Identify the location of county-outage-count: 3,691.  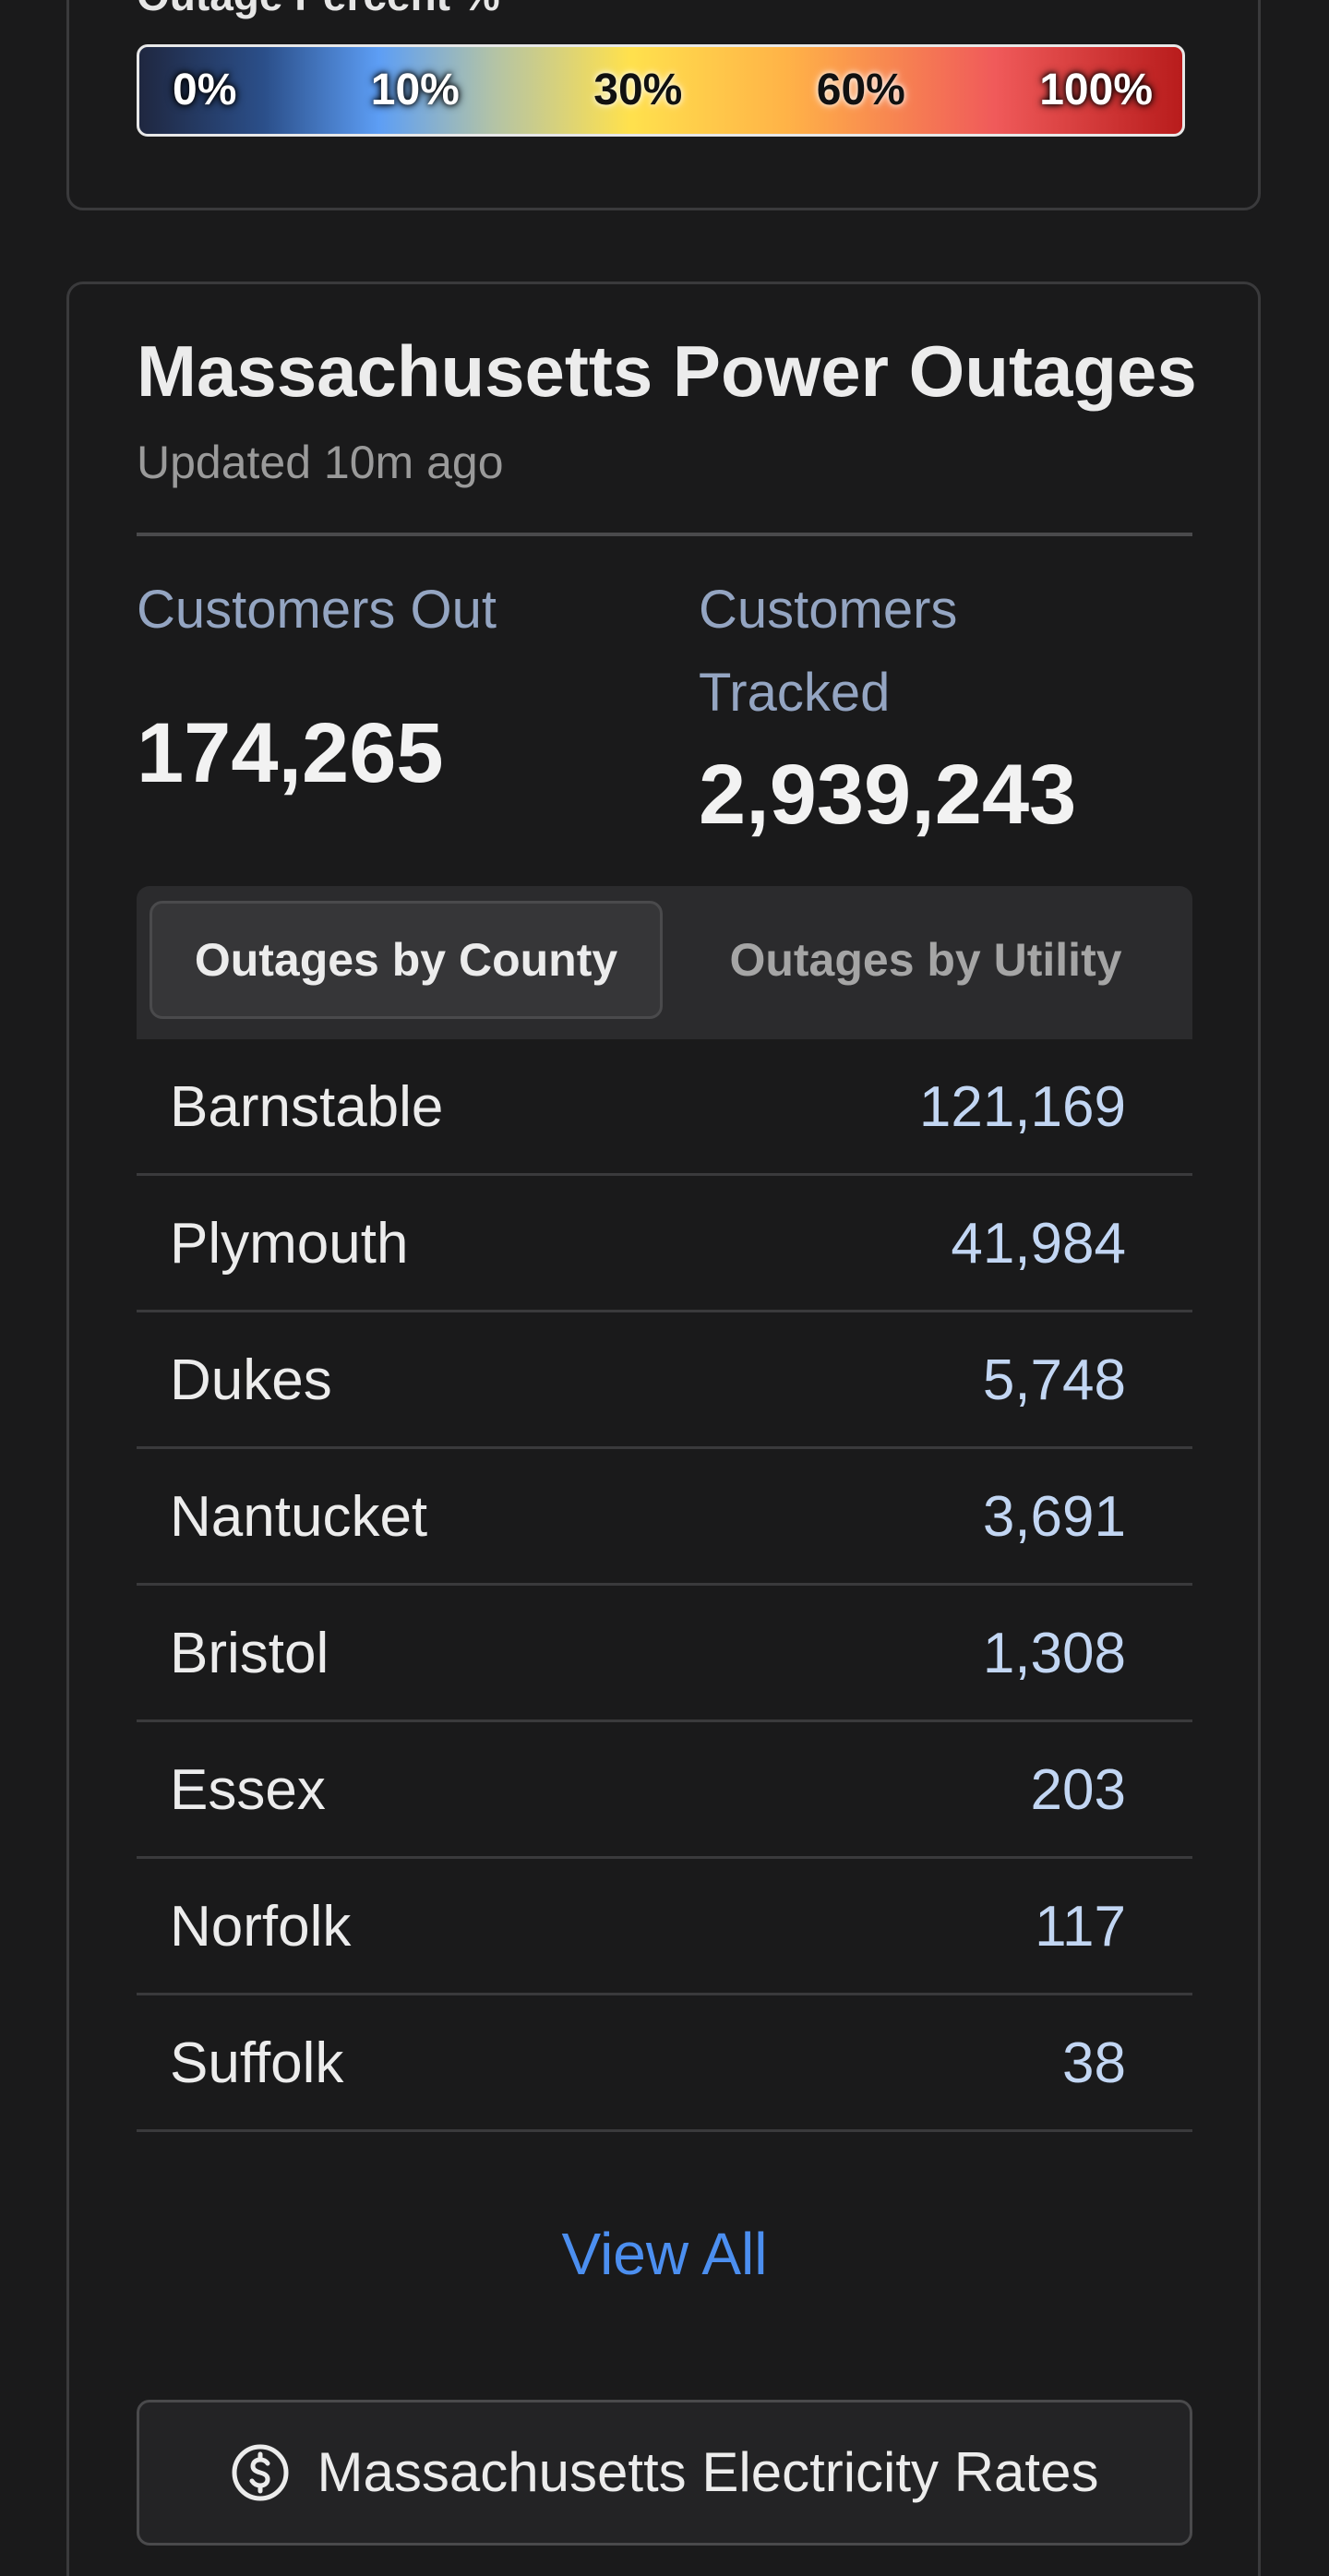
(1054, 1517).